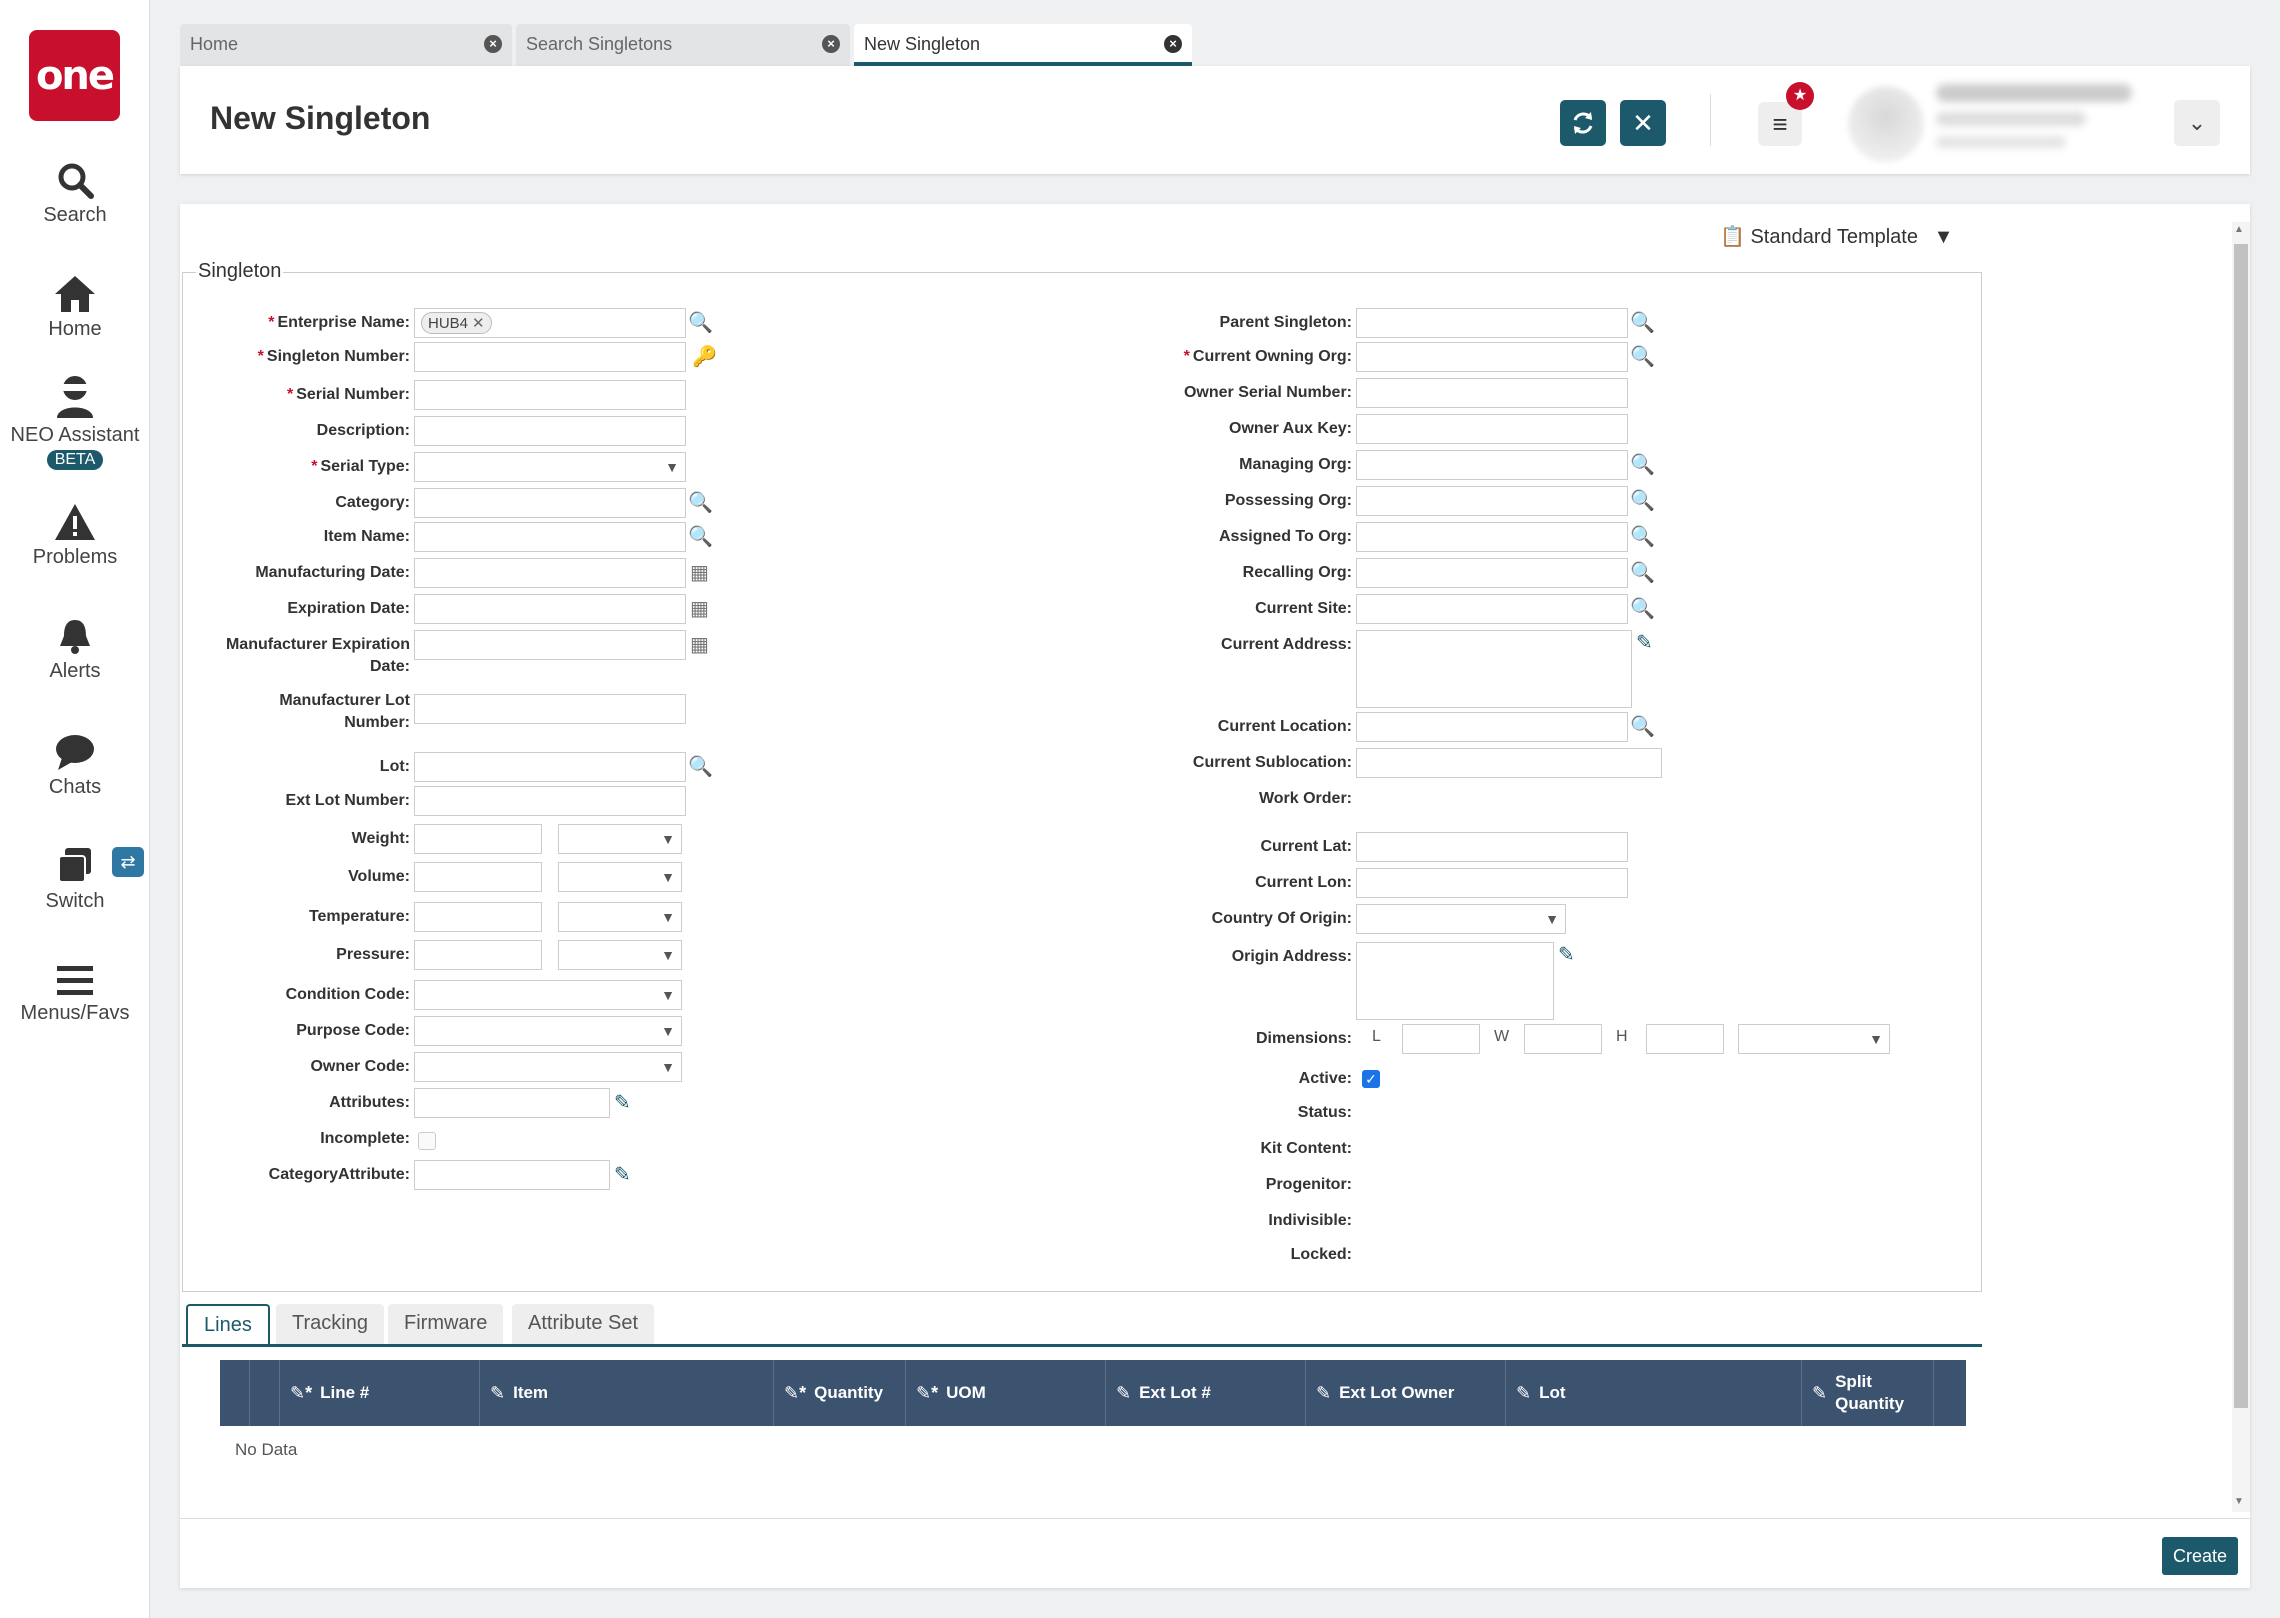 Image resolution: width=2280 pixels, height=1618 pixels. I want to click on dimension-uom-select: ▼, so click(1814, 1039).